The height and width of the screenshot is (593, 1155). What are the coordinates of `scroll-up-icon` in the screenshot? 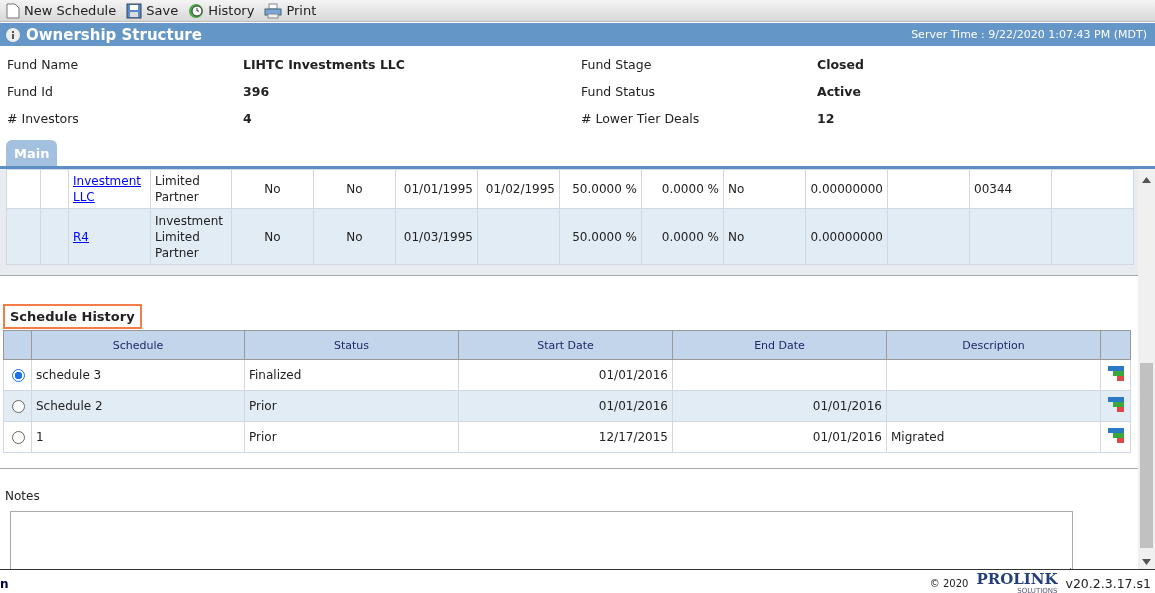 It's located at (1146, 180).